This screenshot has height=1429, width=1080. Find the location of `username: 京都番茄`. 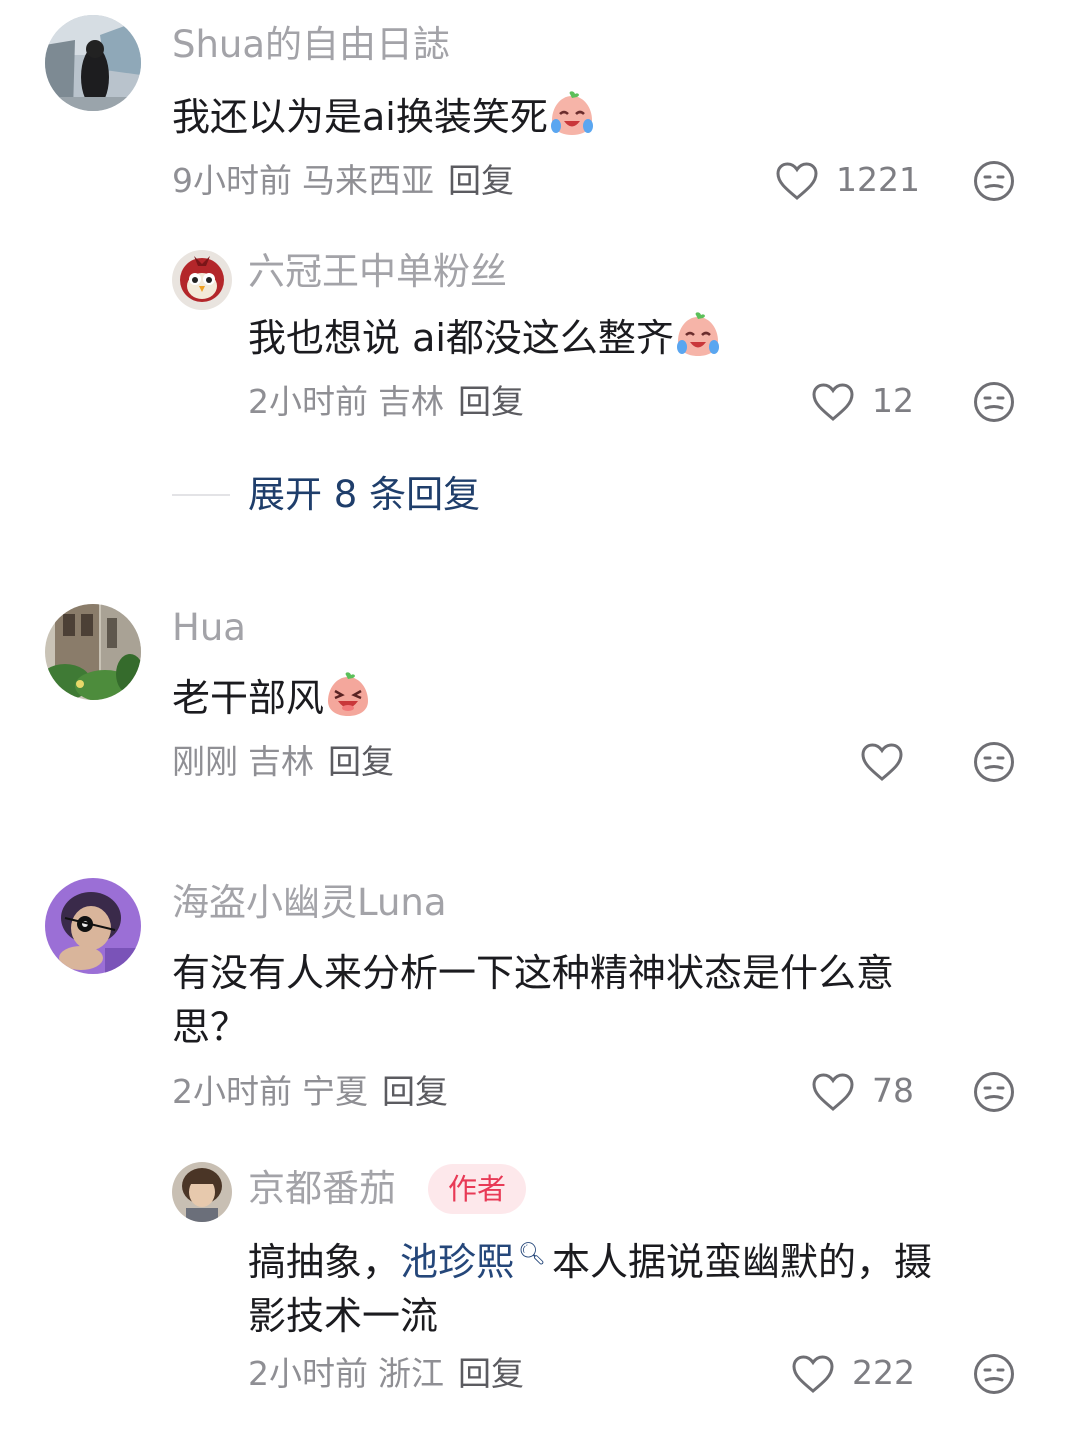

username: 京都番茄 is located at coordinates (322, 1189).